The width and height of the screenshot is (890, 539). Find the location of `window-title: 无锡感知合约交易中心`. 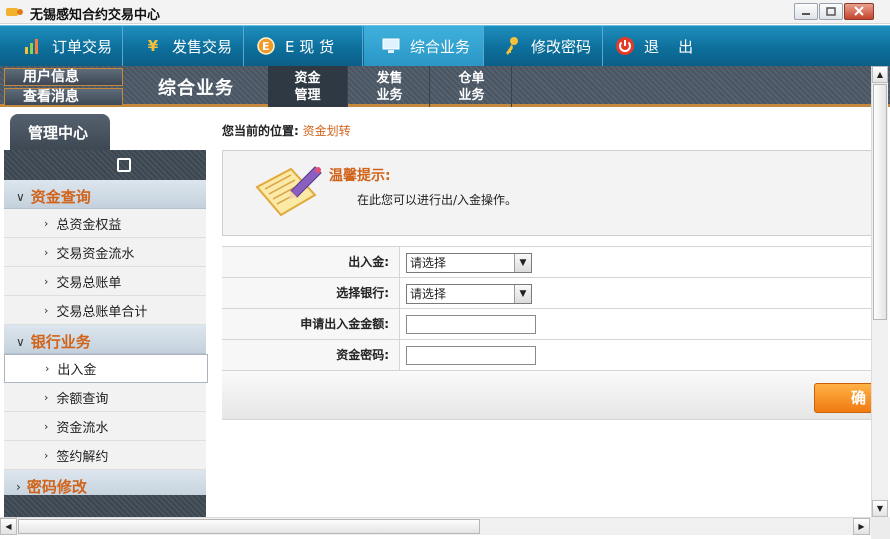

window-title: 无锡感知合约交易中心 is located at coordinates (95, 15).